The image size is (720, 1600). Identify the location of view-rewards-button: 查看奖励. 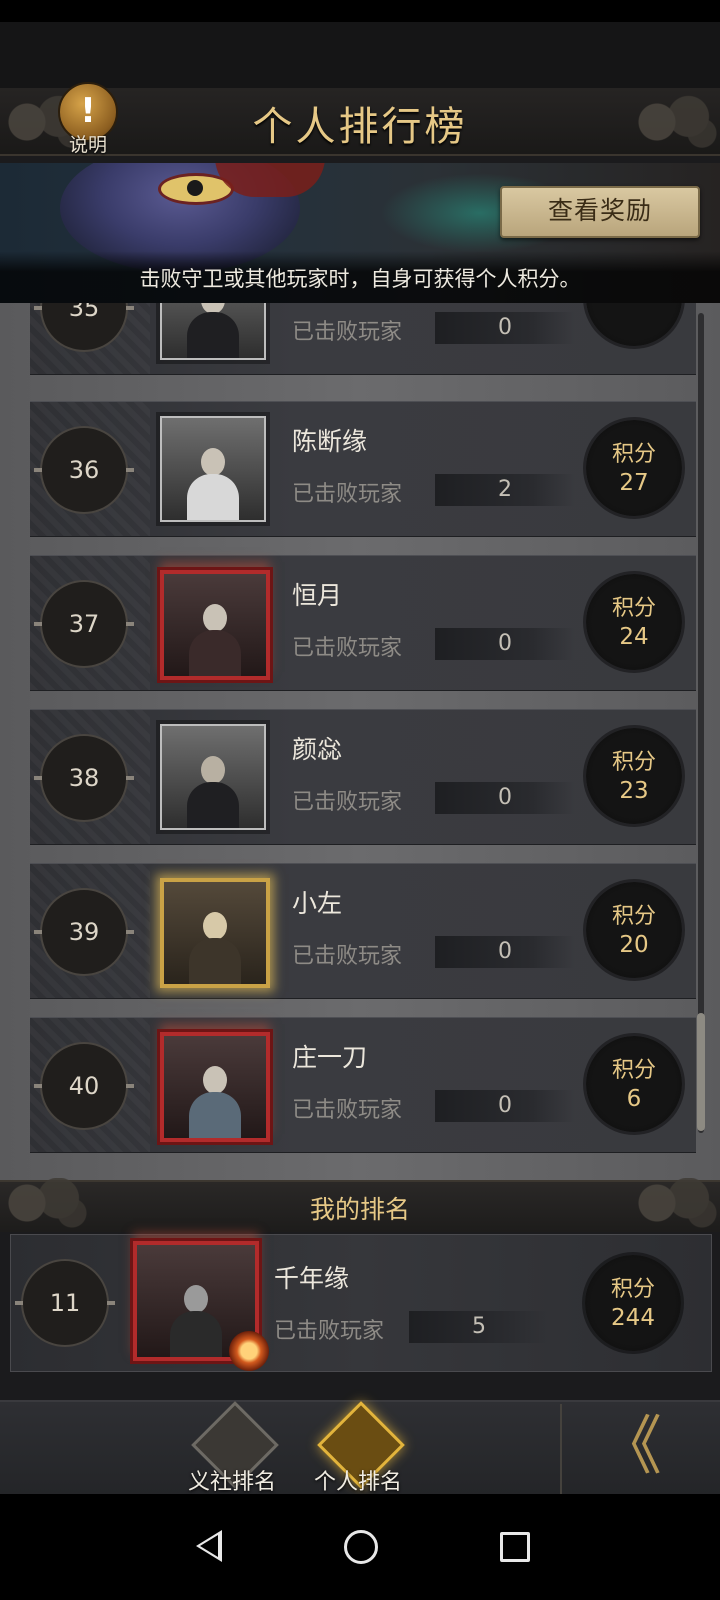
(600, 212).